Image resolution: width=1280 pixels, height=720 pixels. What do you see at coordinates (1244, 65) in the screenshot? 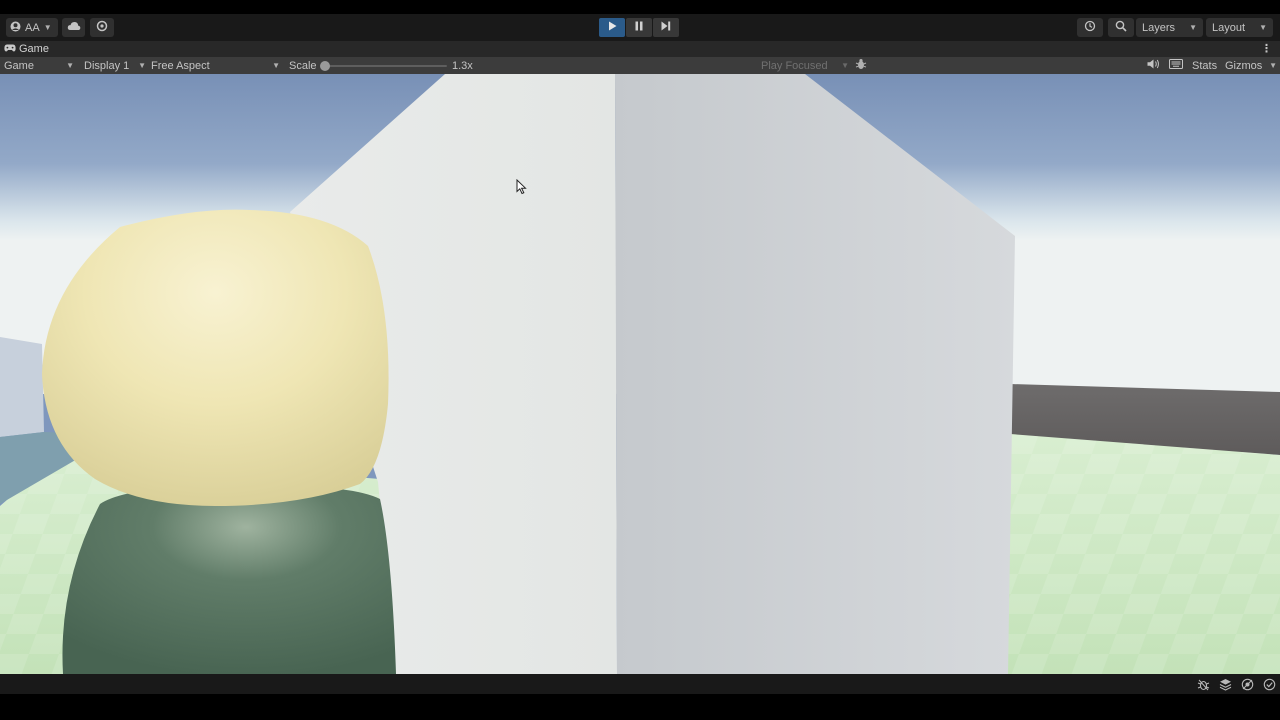
I see `gizmos-label: Gizmos` at bounding box center [1244, 65].